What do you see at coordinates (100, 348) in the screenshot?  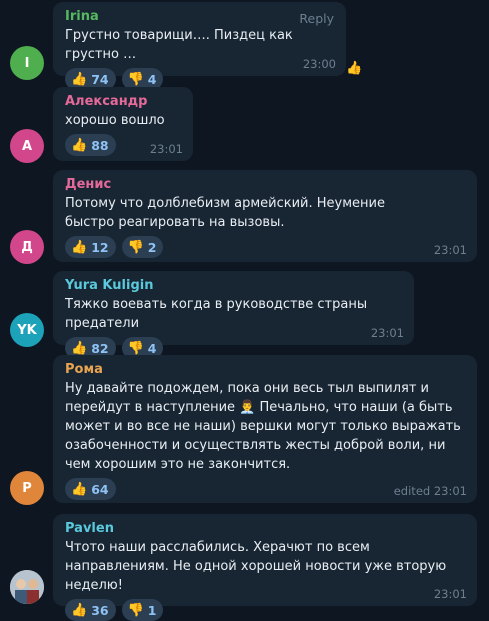 I see `like-count: 82` at bounding box center [100, 348].